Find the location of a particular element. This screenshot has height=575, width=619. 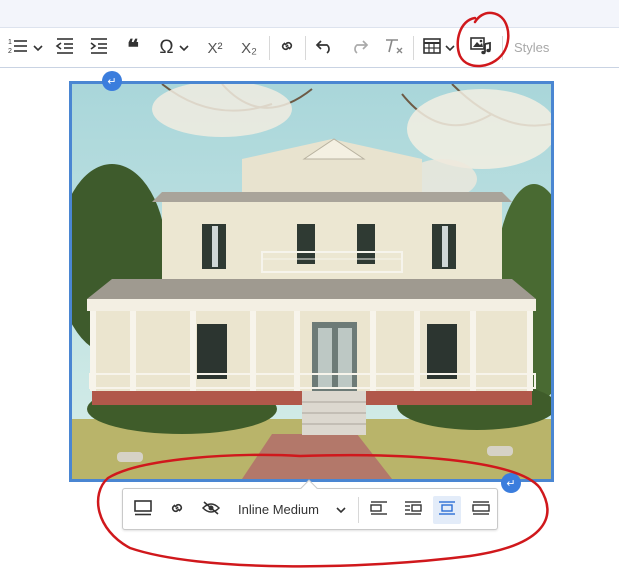

align-right-button is located at coordinates (413, 510).